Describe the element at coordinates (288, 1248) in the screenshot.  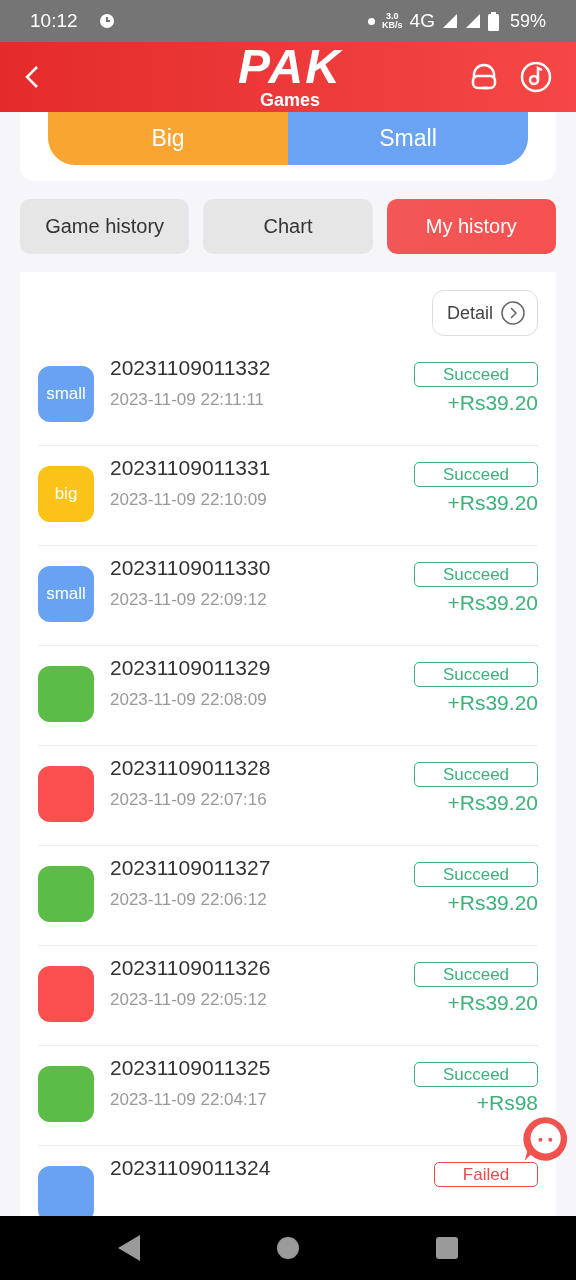
I see `home-nav-icon` at that location.